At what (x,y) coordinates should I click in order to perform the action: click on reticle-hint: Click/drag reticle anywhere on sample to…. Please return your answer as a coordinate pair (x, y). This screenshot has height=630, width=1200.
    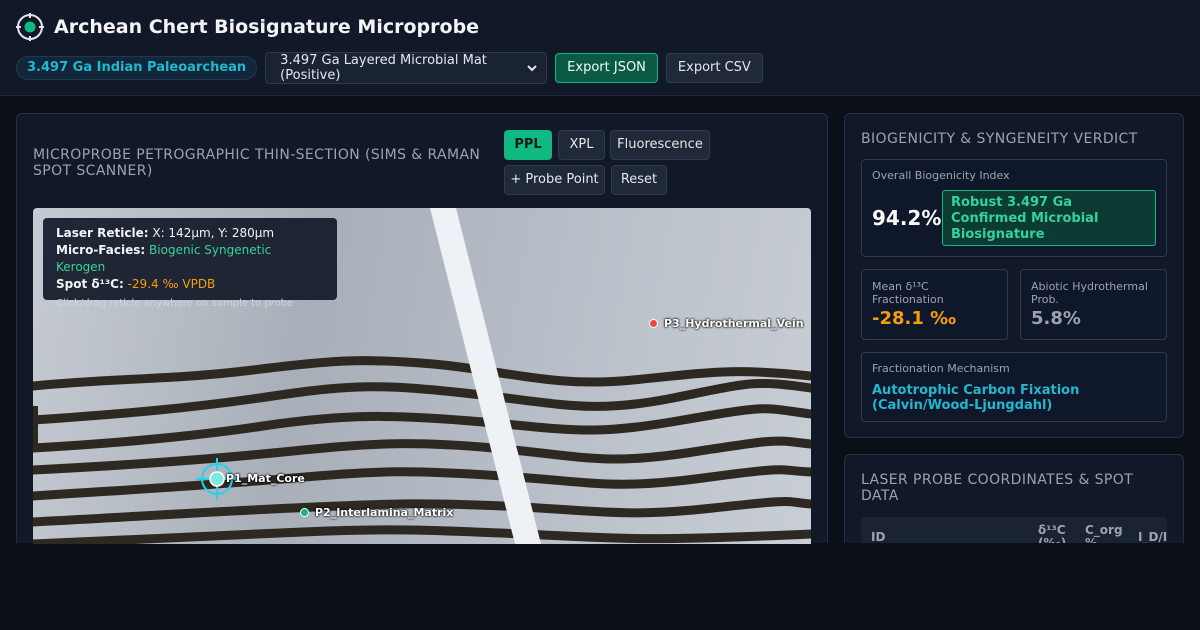
    Looking at the image, I should click on (175, 303).